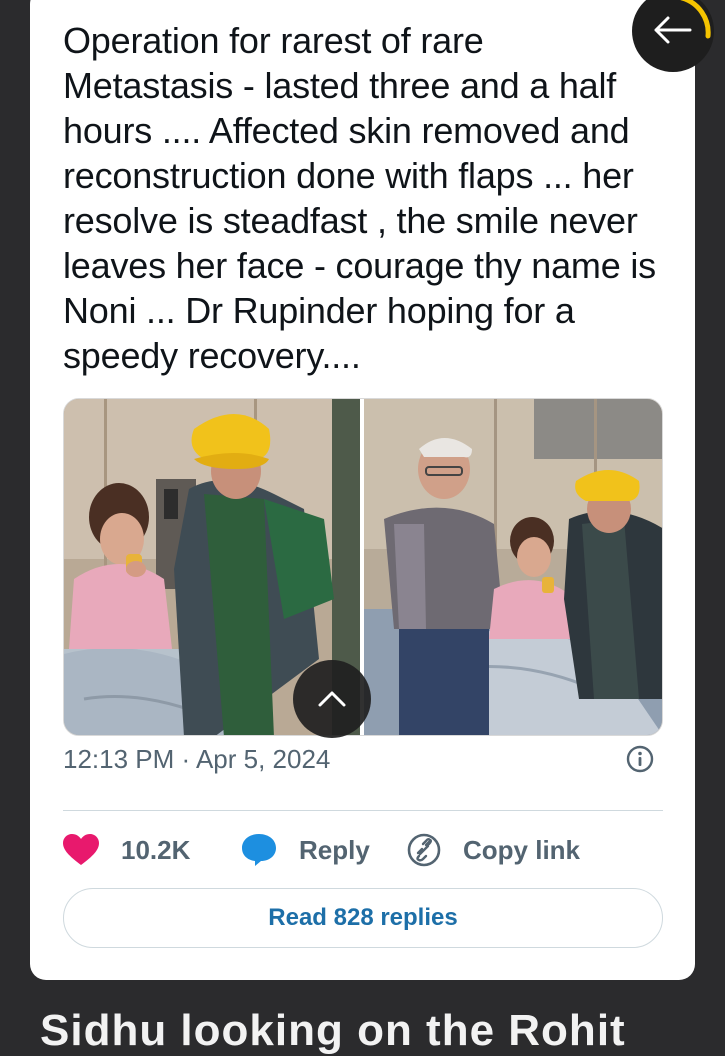  Describe the element at coordinates (81, 849) in the screenshot. I see `heart-icon` at that location.